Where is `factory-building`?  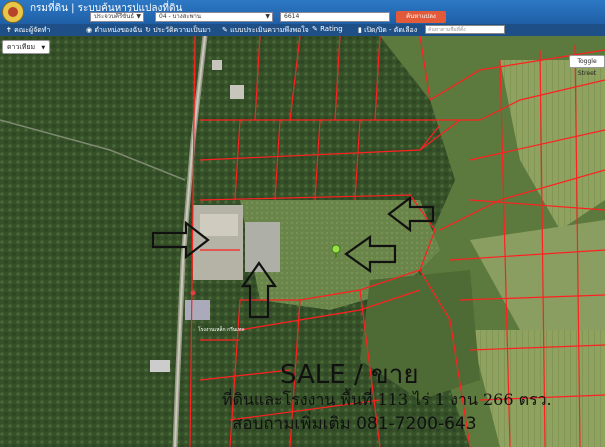
factory-building is located at coordinates (262, 247).